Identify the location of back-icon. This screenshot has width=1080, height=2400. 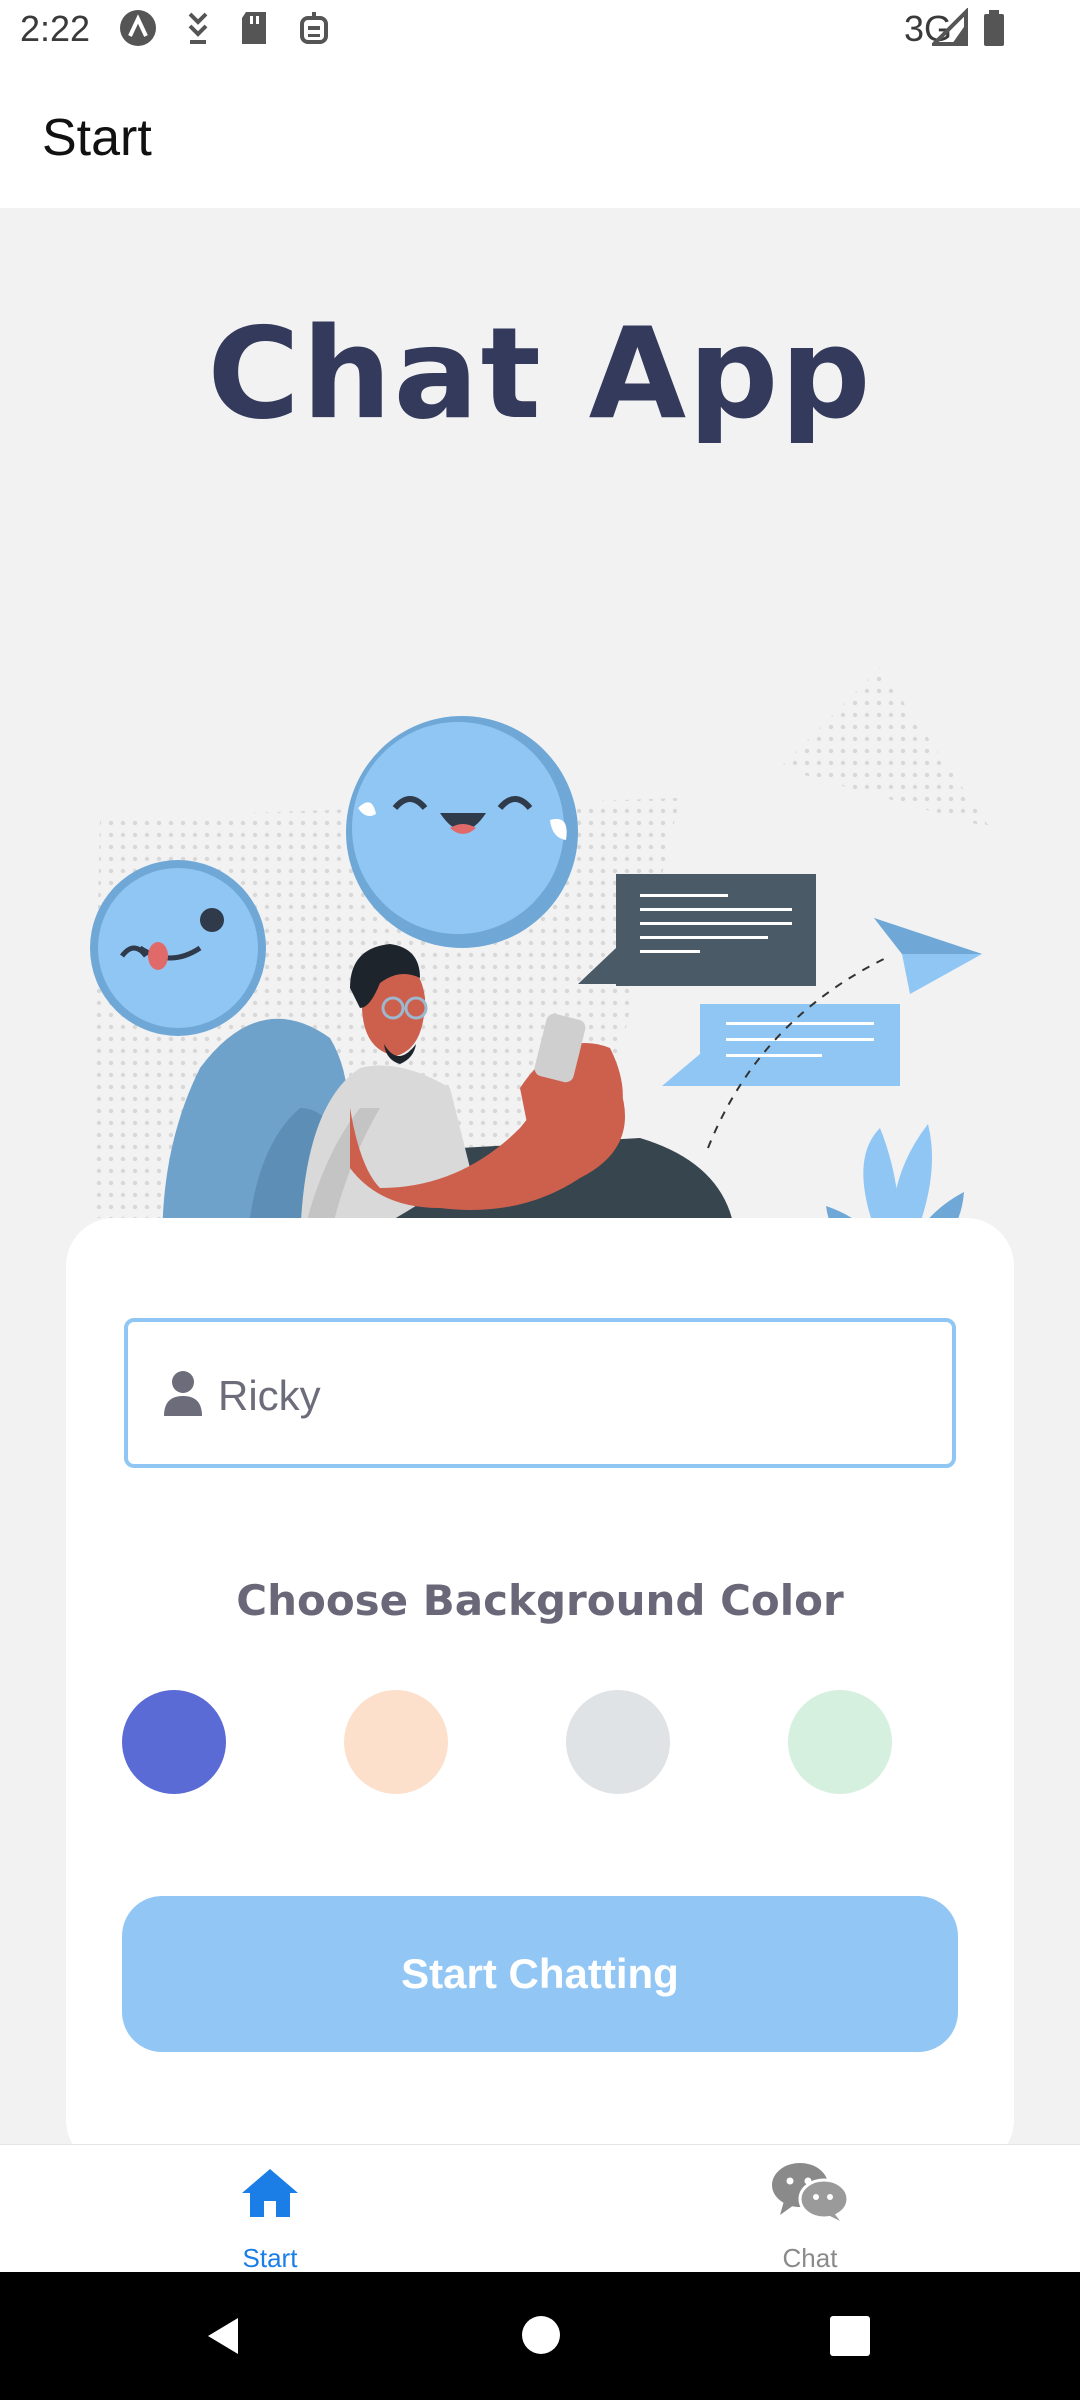
(224, 2338).